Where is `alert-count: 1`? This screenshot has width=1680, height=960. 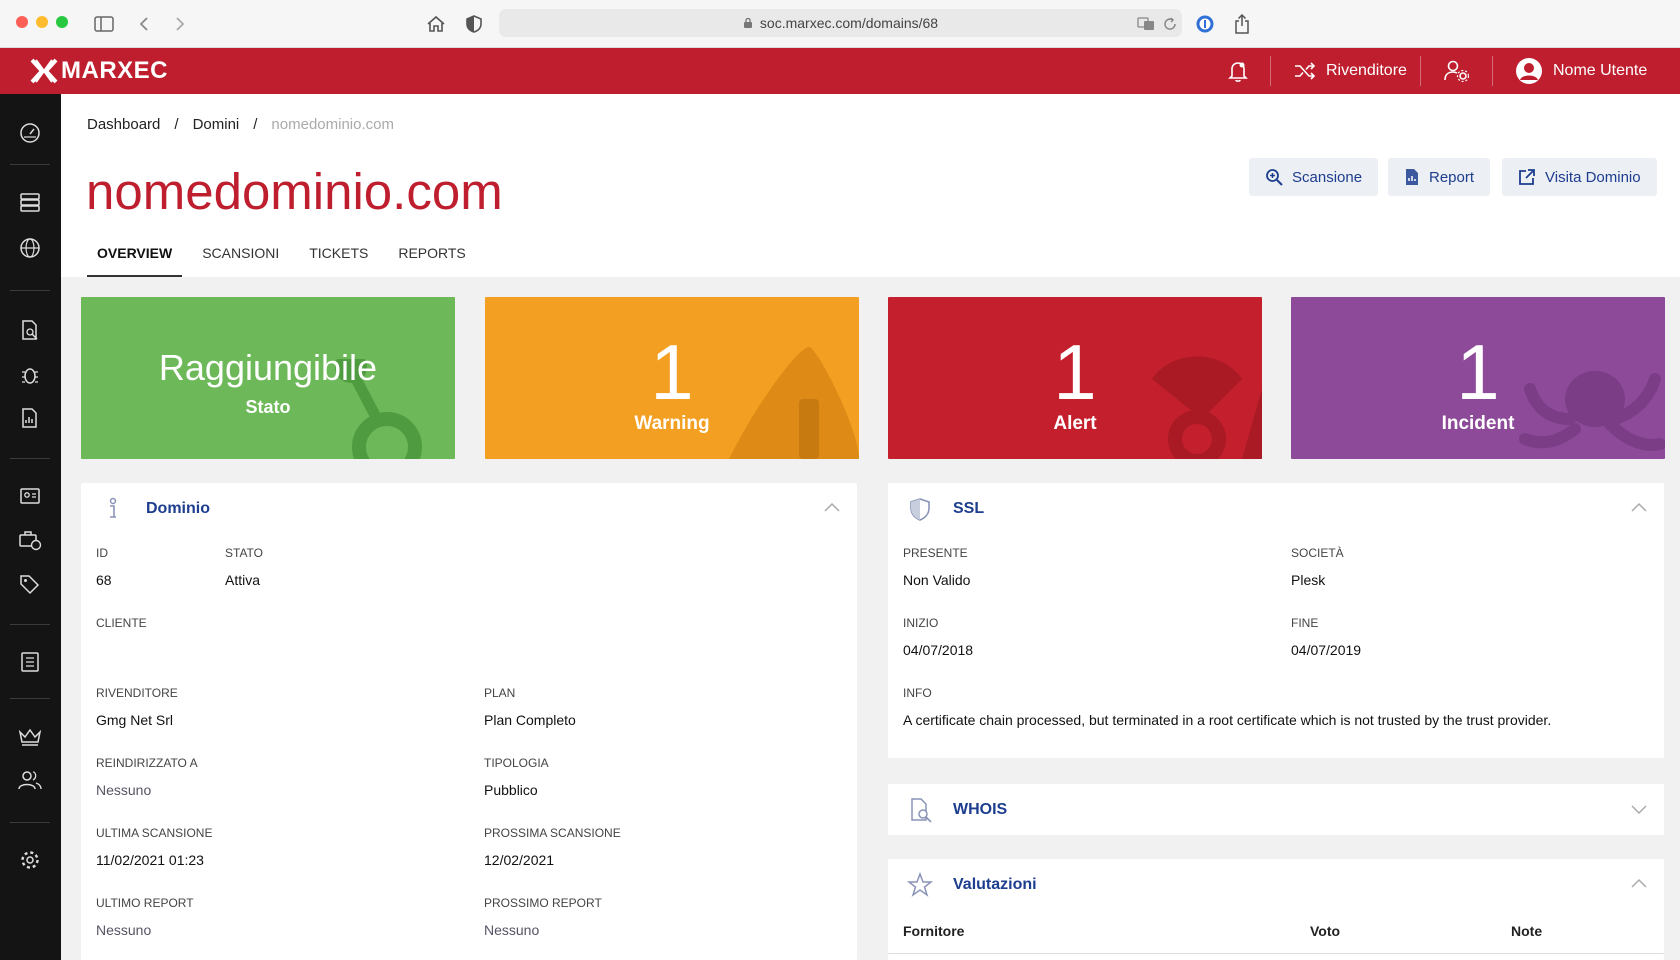
alert-count: 1 is located at coordinates (1075, 372).